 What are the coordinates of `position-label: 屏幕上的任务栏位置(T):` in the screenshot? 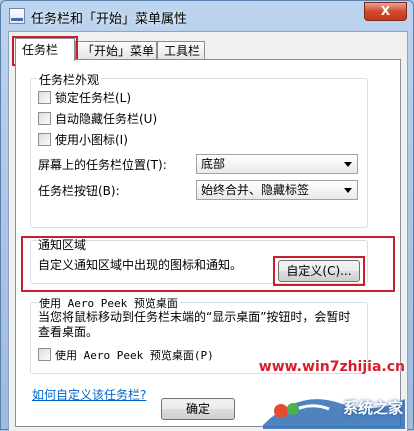 It's located at (102, 165).